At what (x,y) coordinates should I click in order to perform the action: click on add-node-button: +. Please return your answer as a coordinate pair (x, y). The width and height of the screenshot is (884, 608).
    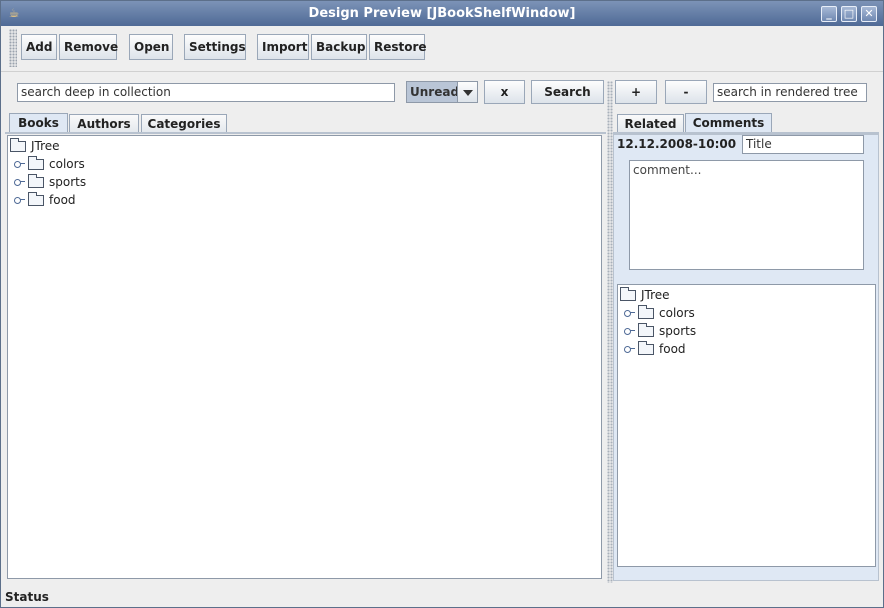
    Looking at the image, I should click on (636, 92).